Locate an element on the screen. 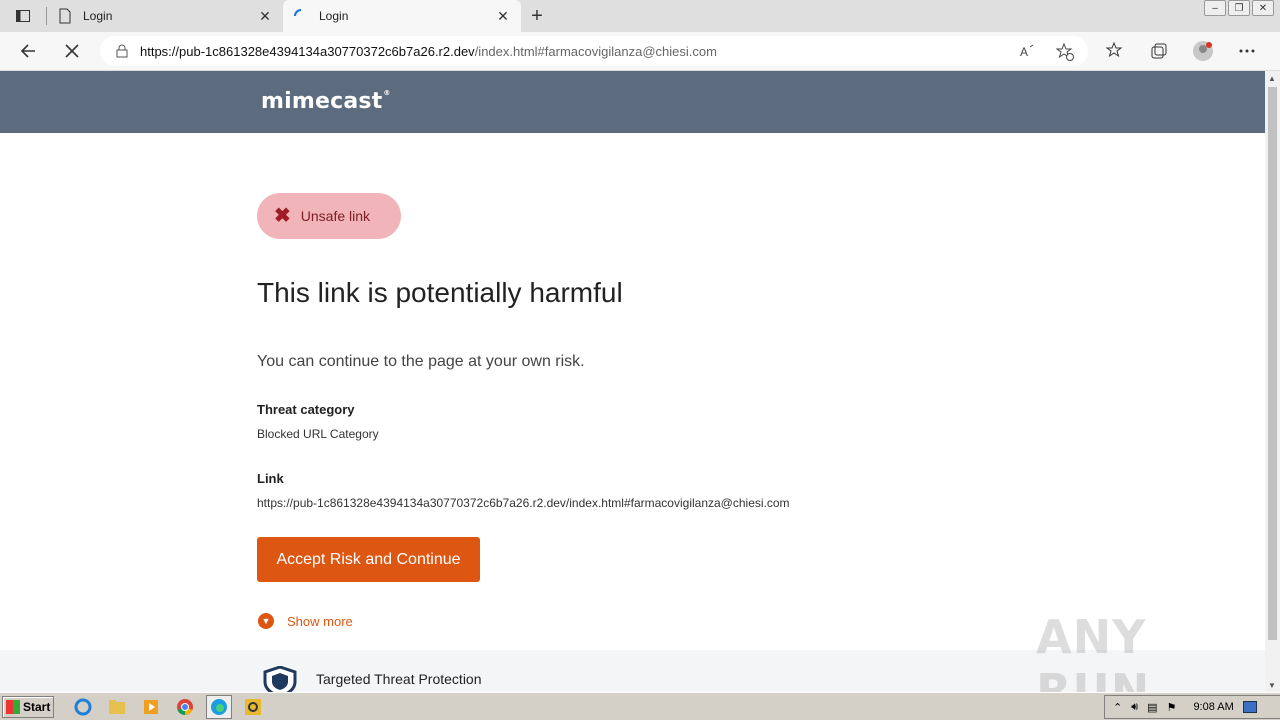 The height and width of the screenshot is (720, 1280). scroll-down-icon: ▼ is located at coordinates (1272, 685).